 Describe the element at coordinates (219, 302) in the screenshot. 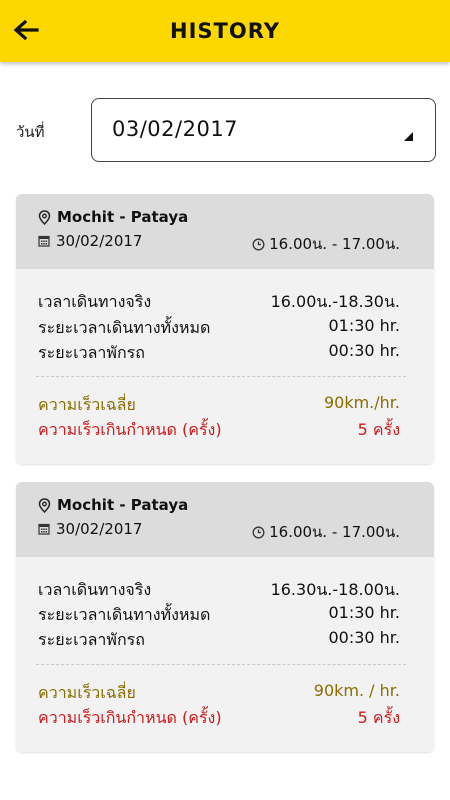

I see `actual-time-row: เวลาเดินทางจริง 16.00น.-18.30น.` at that location.